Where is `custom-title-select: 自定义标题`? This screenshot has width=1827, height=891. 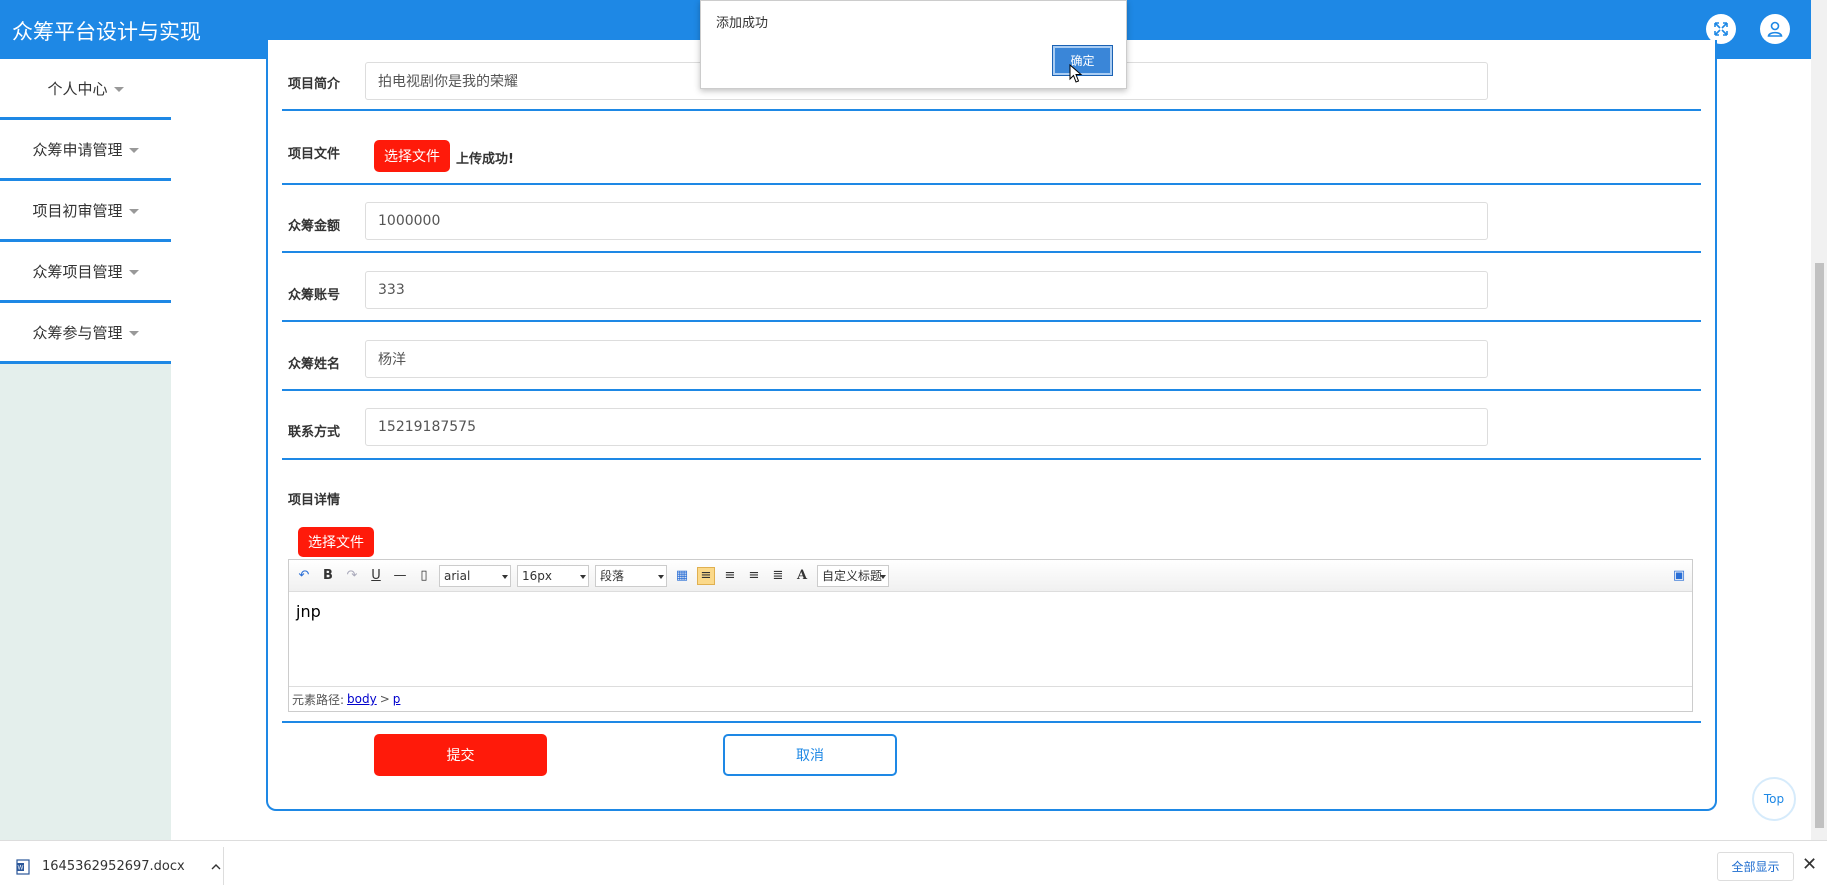
custom-title-select: 自定义标题 is located at coordinates (853, 575).